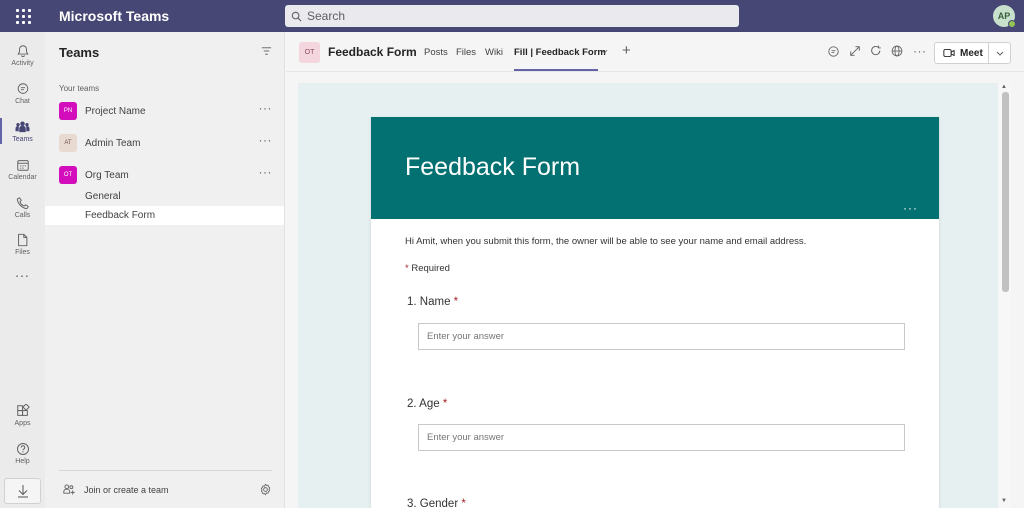 This screenshot has height=508, width=1024. I want to click on appbar-files: Files, so click(22, 244).